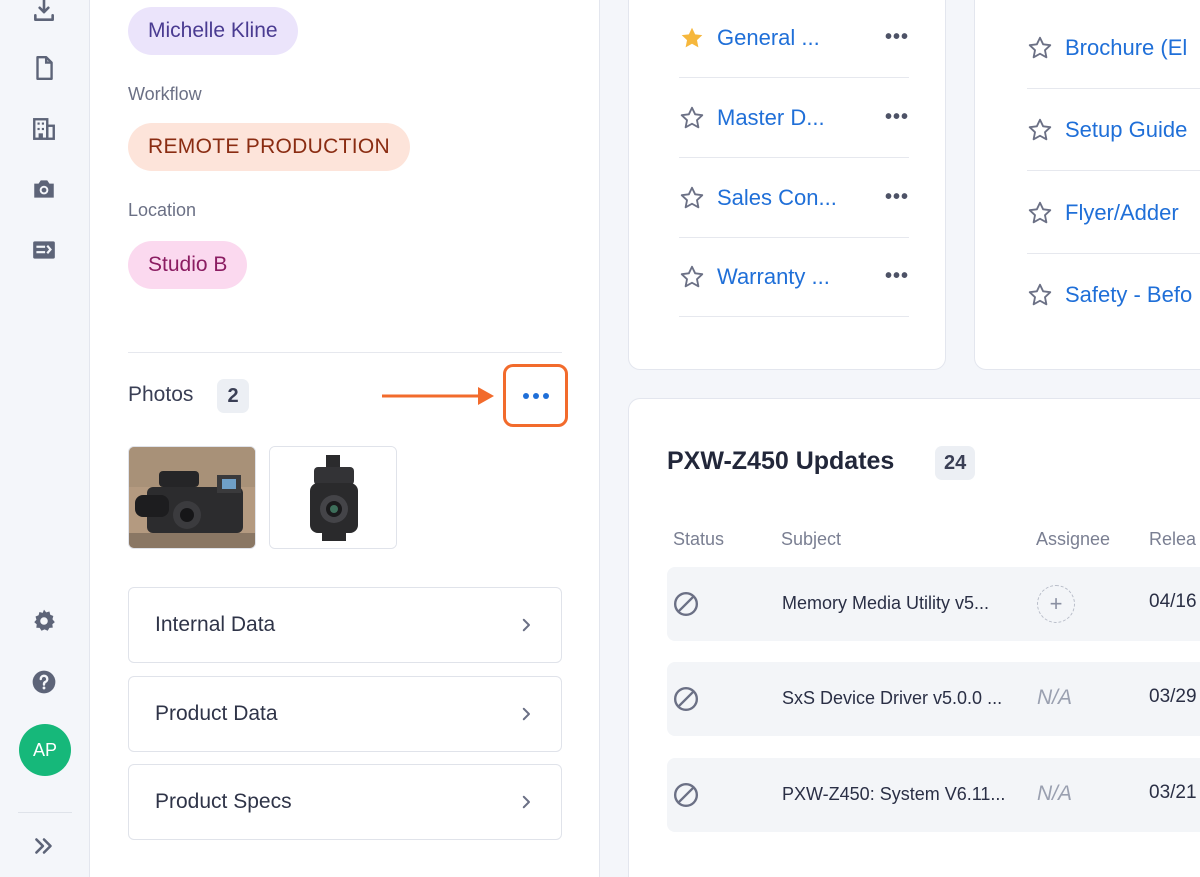 Image resolution: width=1200 pixels, height=877 pixels. I want to click on gear-icon, so click(44, 621).